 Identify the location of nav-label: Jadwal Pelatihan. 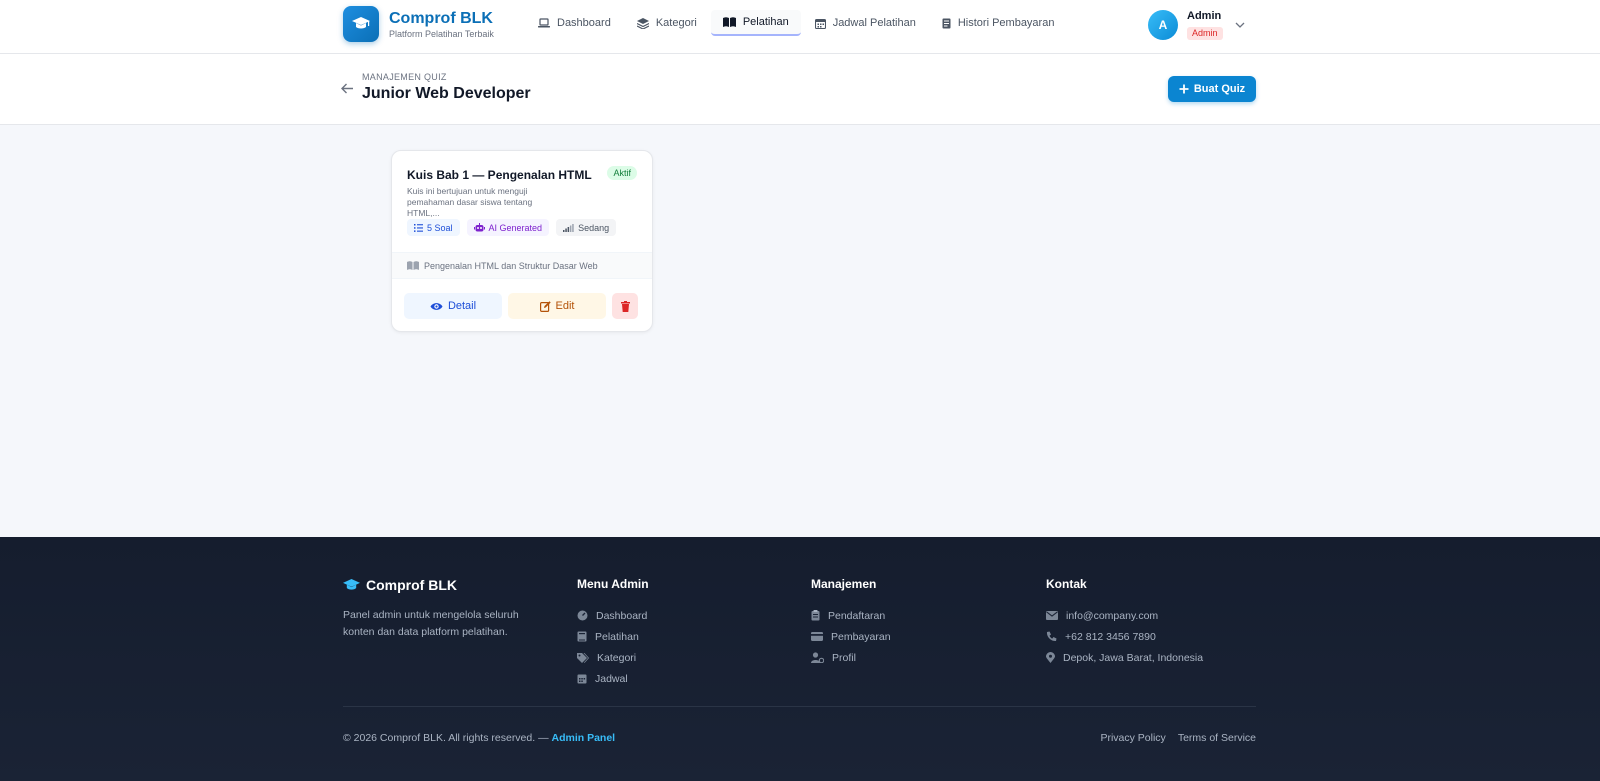
(874, 23).